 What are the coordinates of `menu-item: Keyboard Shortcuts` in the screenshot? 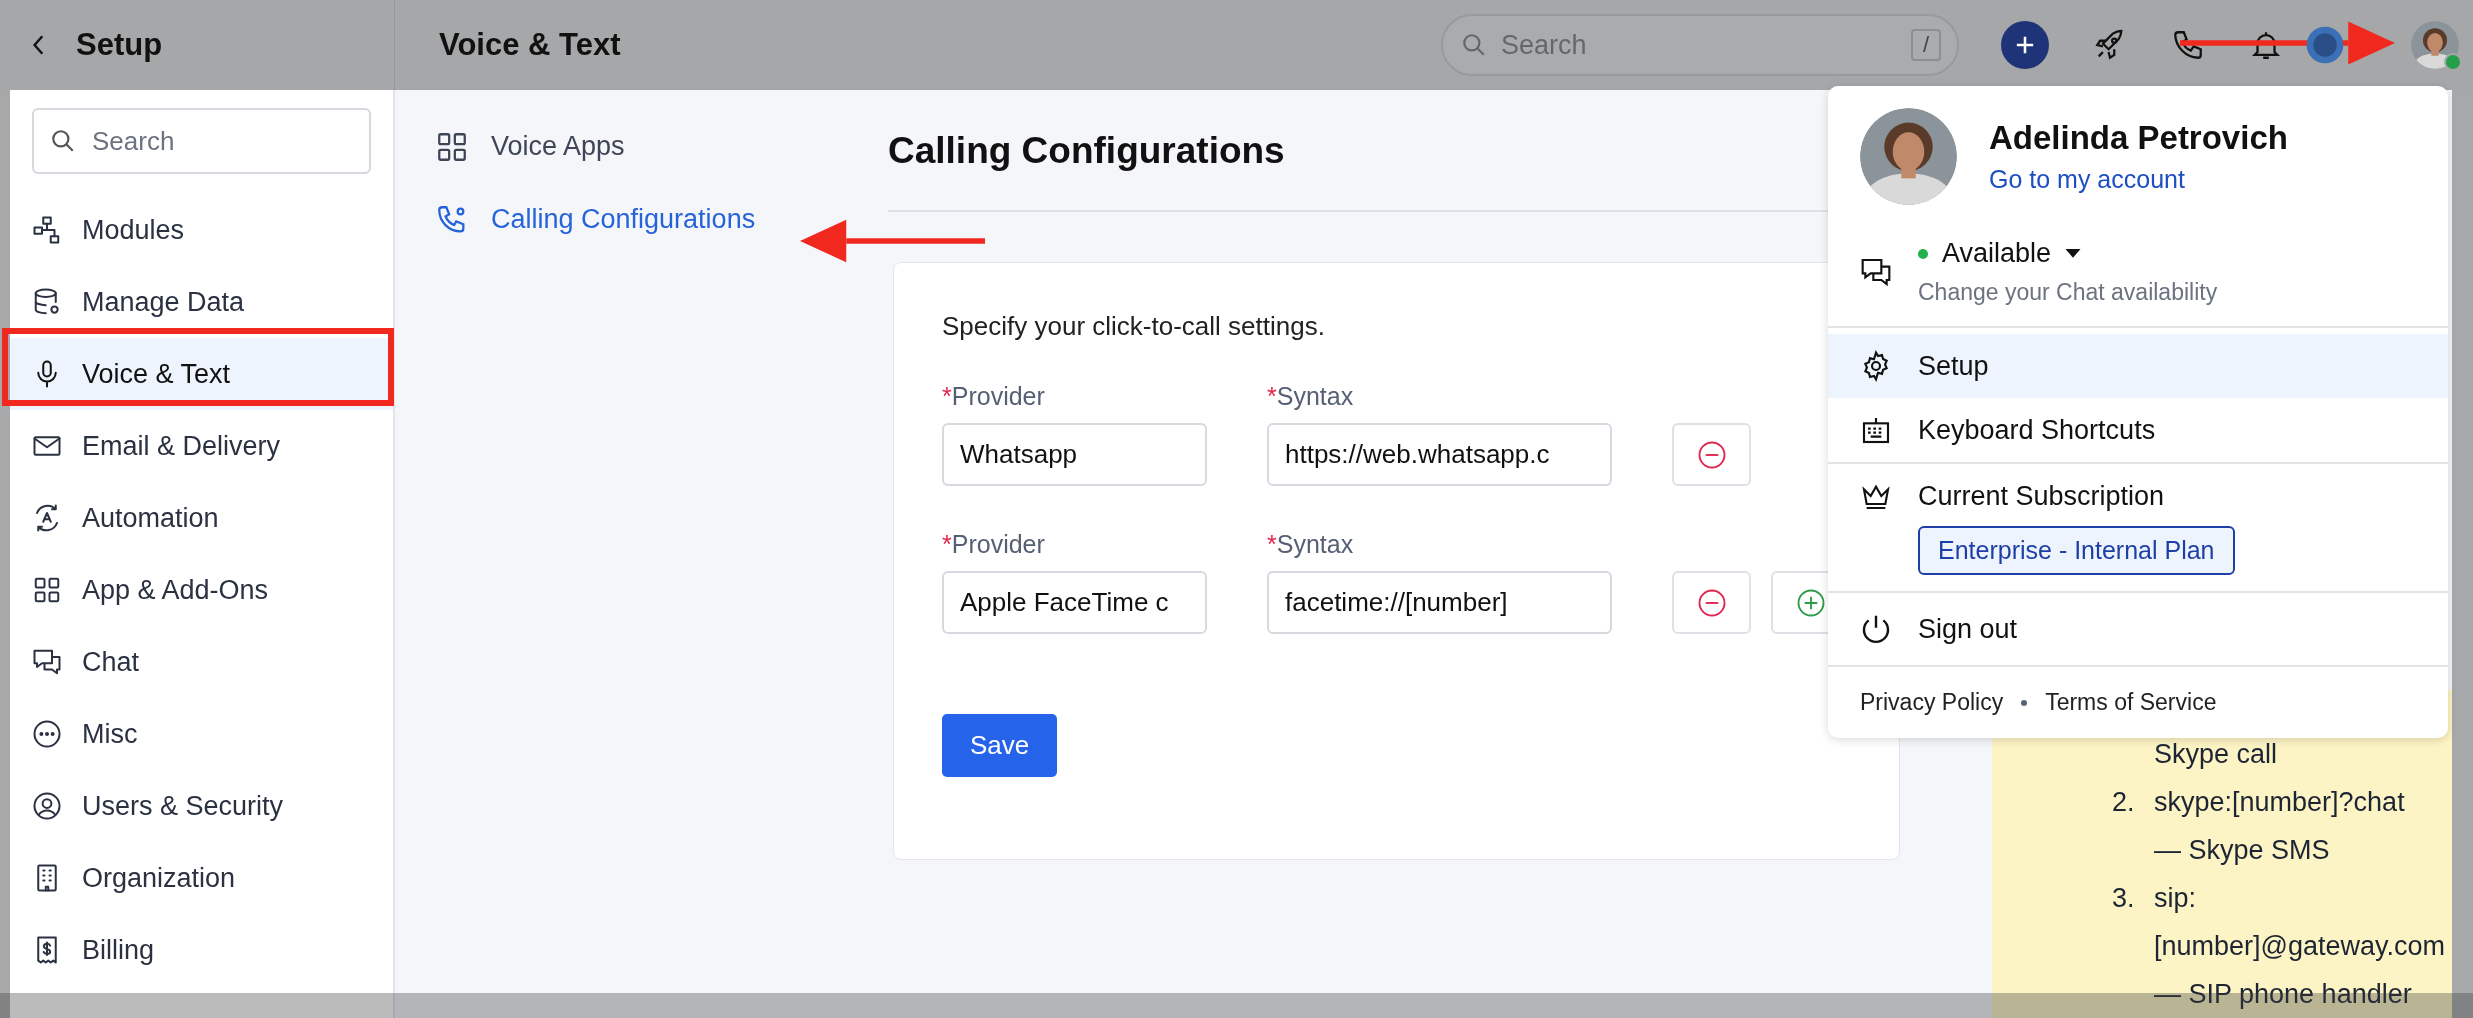 It's located at (2138, 430).